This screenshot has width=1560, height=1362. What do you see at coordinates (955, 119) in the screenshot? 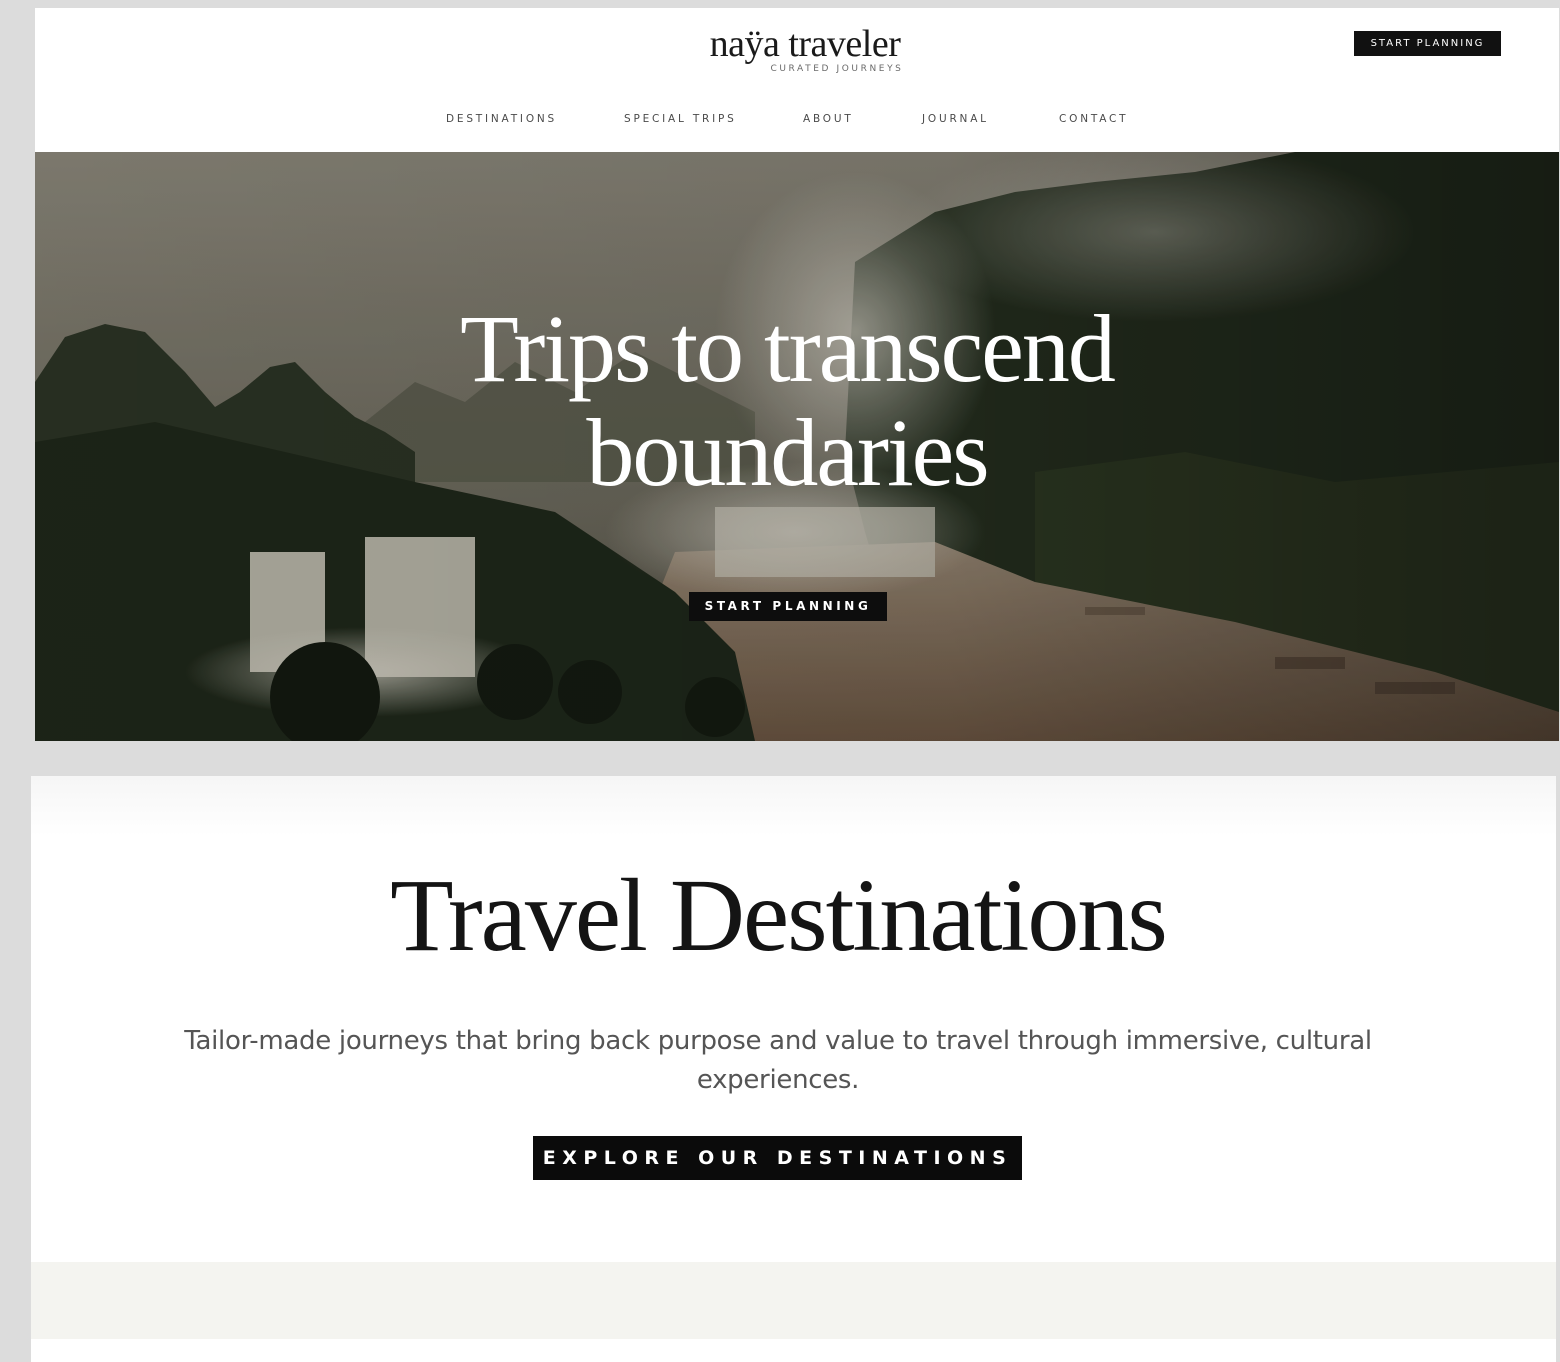
I see `nav-item-journal: JOURNAL` at bounding box center [955, 119].